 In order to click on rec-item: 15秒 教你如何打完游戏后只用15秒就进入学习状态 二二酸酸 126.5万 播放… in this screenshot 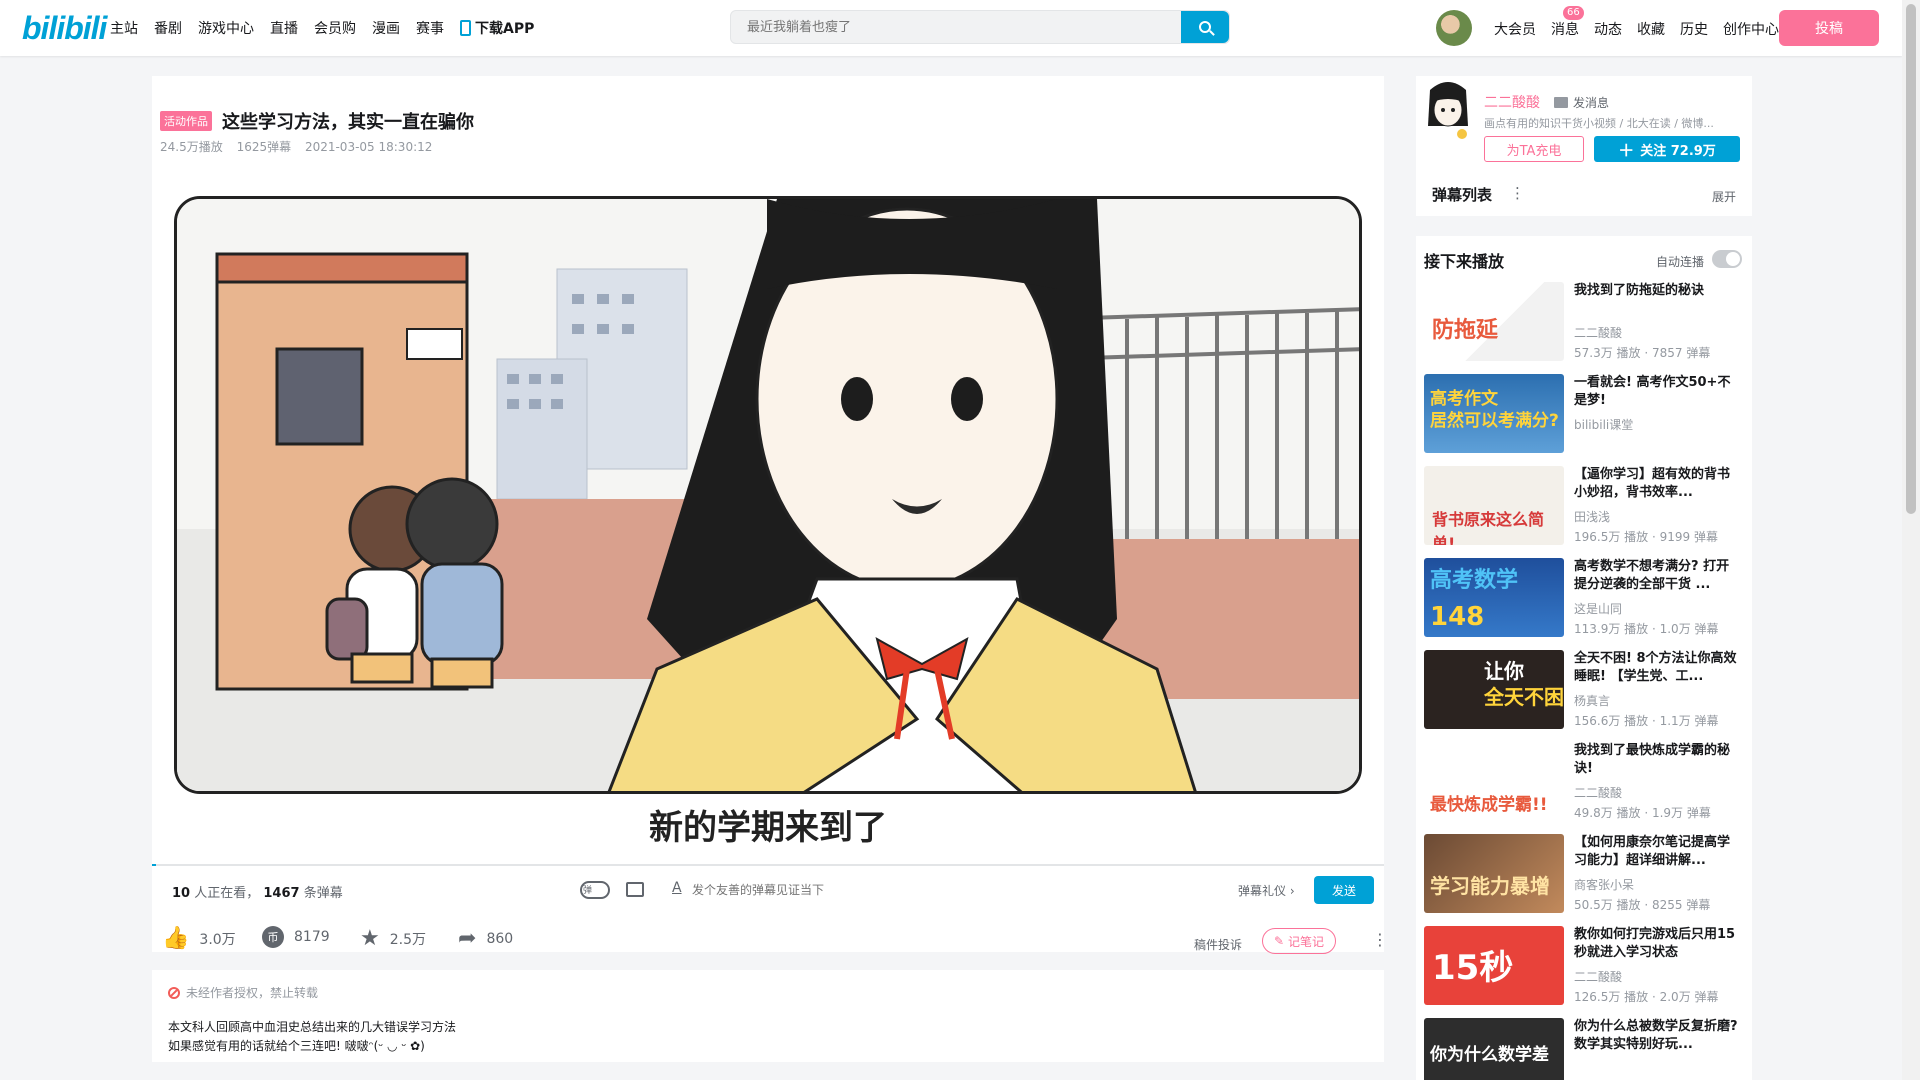, I will do `click(1585, 966)`.